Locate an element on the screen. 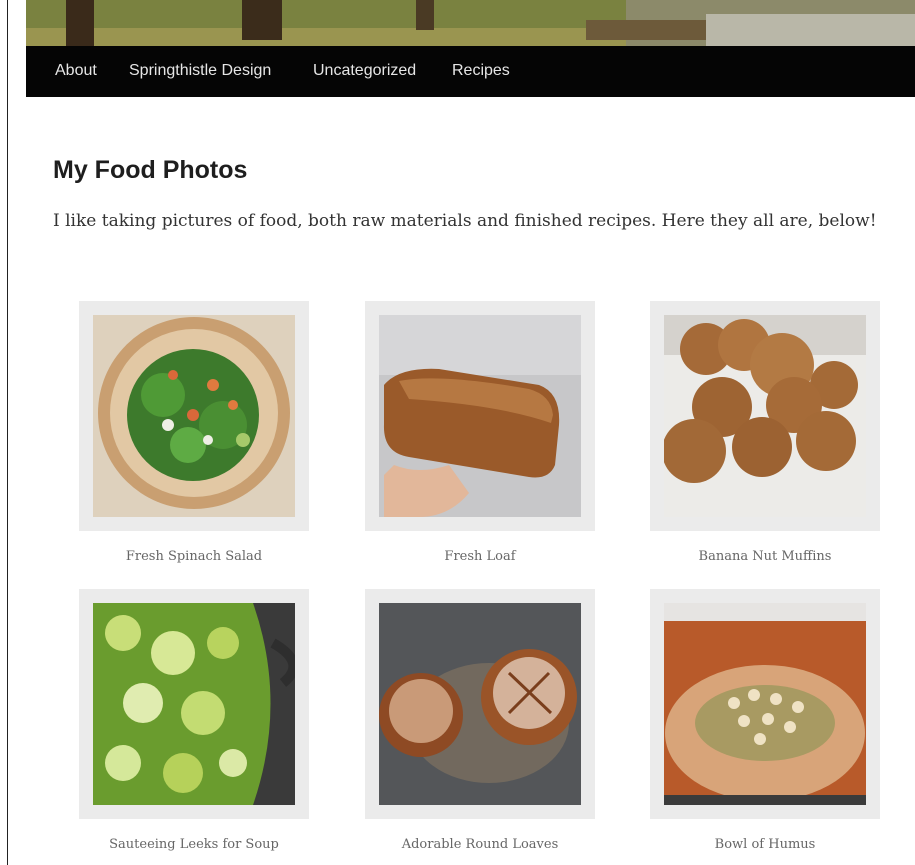  bread-loaf-photo-icon is located at coordinates (480, 416).